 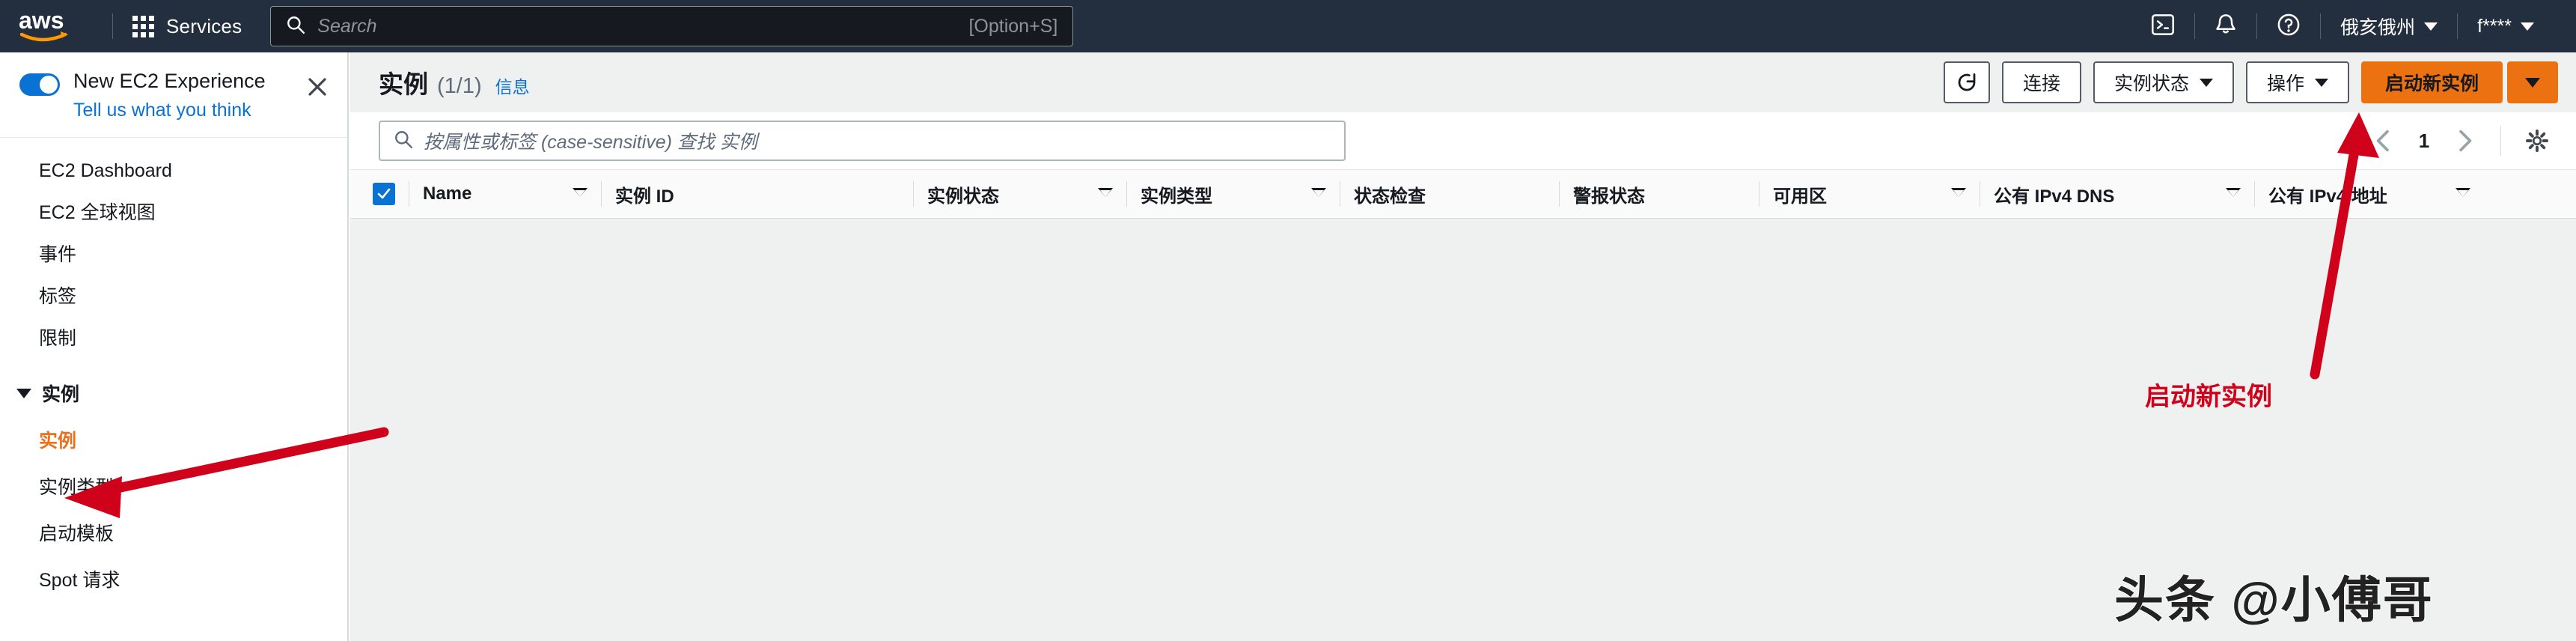 What do you see at coordinates (757, 194) in the screenshot?
I see `column-header-instance-id: 实例 ID` at bounding box center [757, 194].